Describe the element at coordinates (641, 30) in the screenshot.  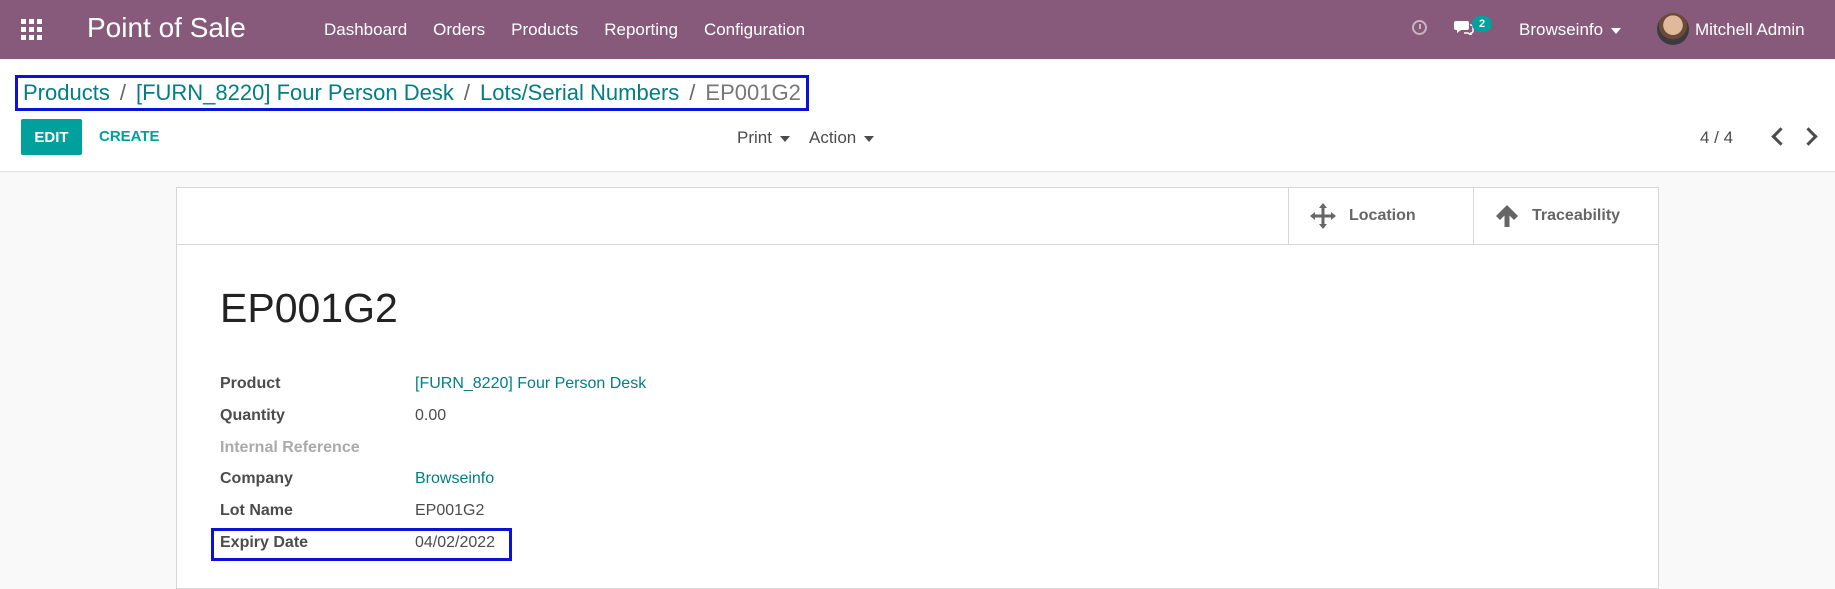
I see `menu-item-reporting: Reporting` at that location.